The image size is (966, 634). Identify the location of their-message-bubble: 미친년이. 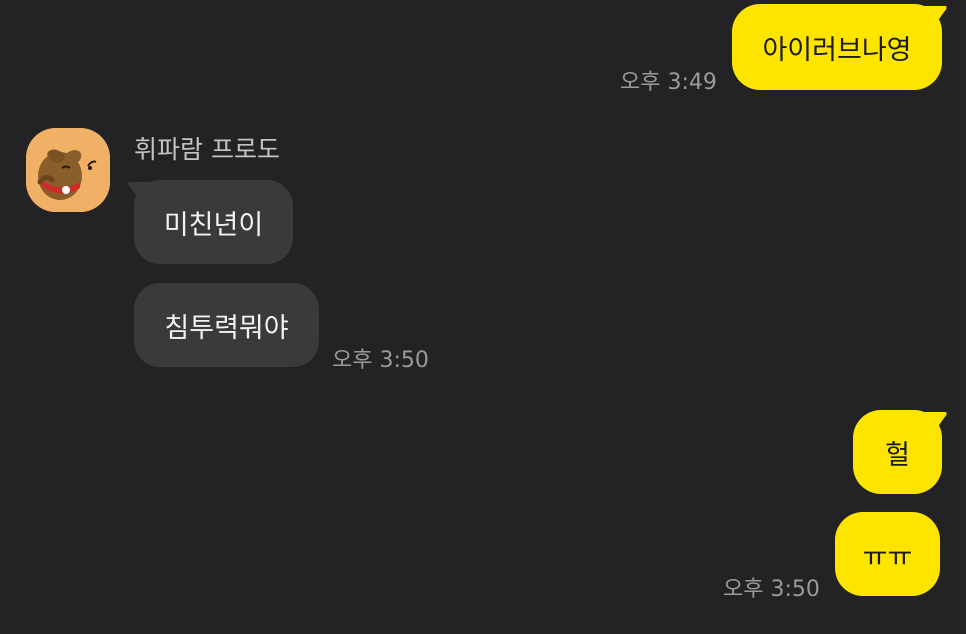
(213, 222).